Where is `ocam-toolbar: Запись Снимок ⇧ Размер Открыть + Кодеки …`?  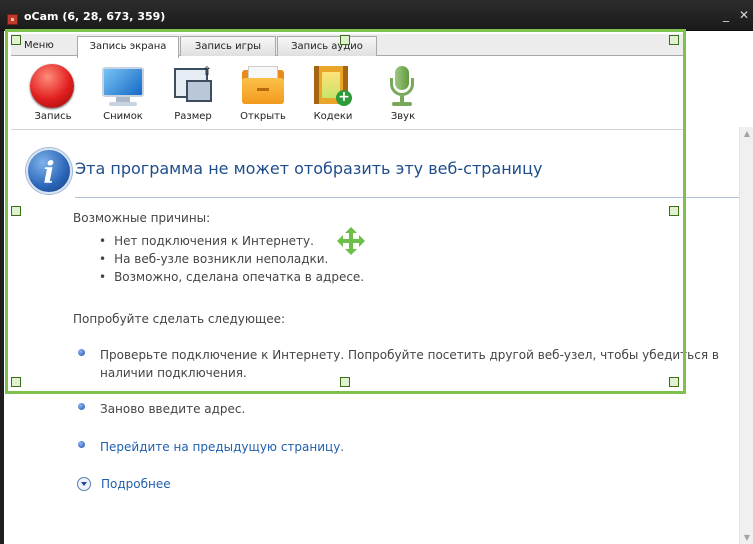 ocam-toolbar: Запись Снимок ⇧ Размер Открыть + Кодеки … is located at coordinates (347, 93).